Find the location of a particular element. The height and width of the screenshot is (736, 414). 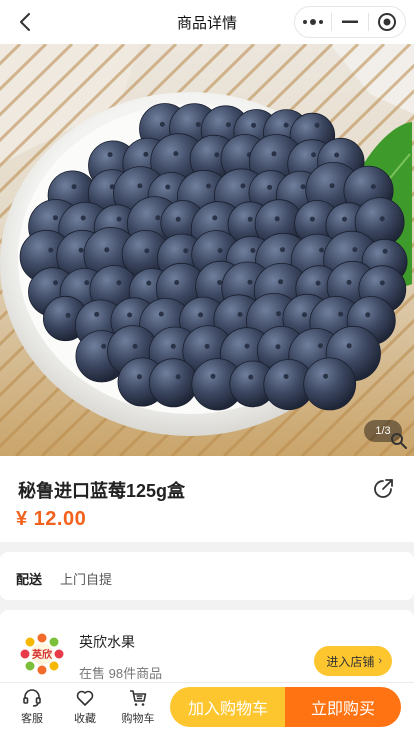

svg-text: 英欣 is located at coordinates (42, 654).